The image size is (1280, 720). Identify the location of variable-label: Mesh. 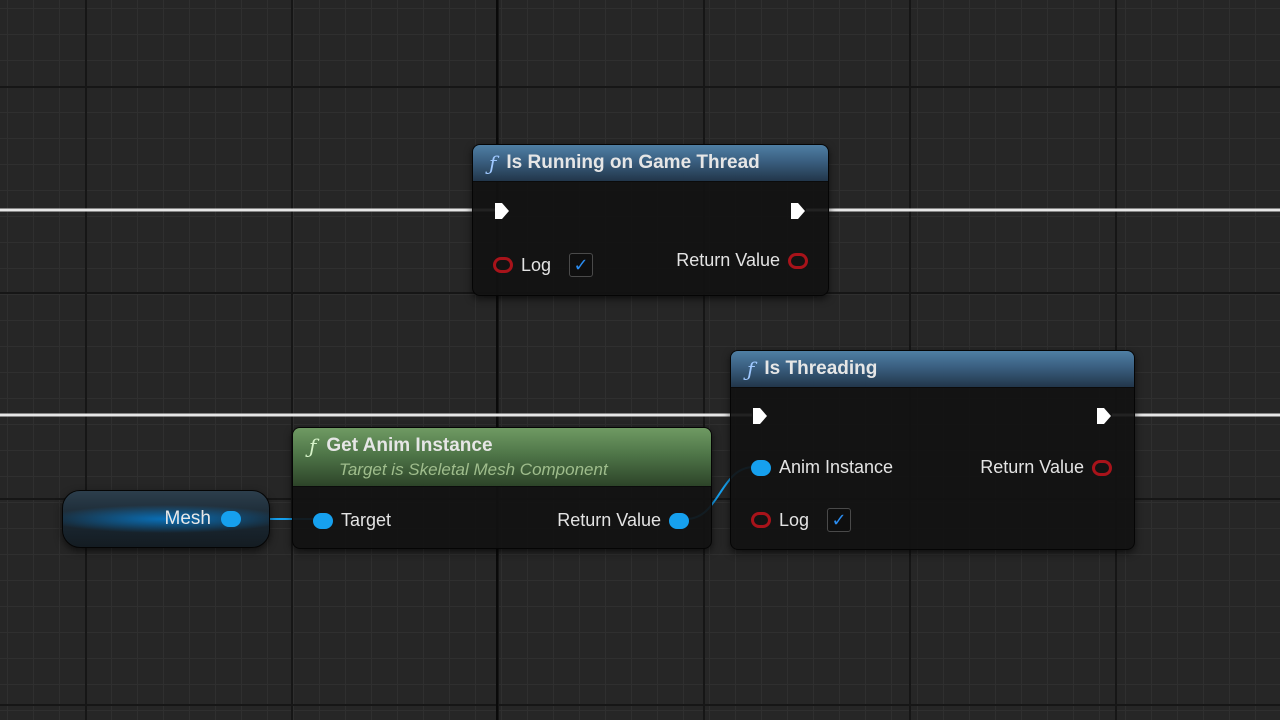
(187, 518).